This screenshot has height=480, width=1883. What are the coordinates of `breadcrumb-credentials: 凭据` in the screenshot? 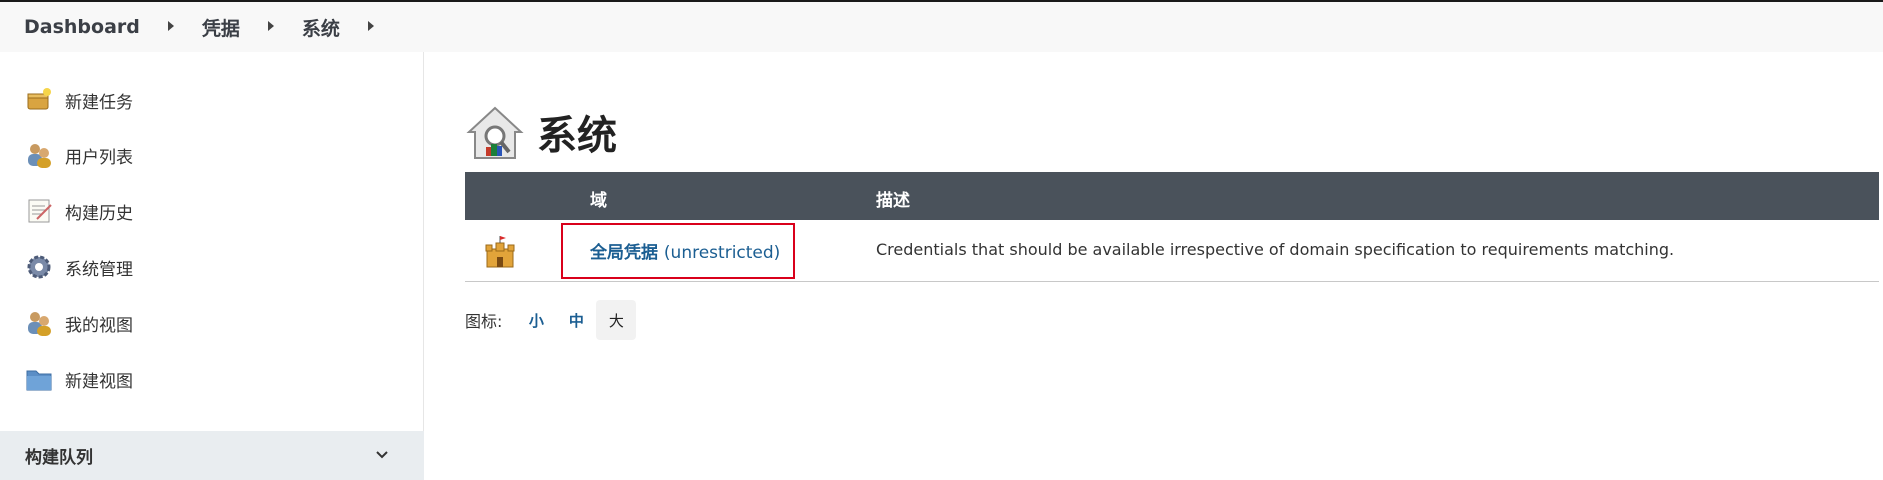 It's located at (221, 27).